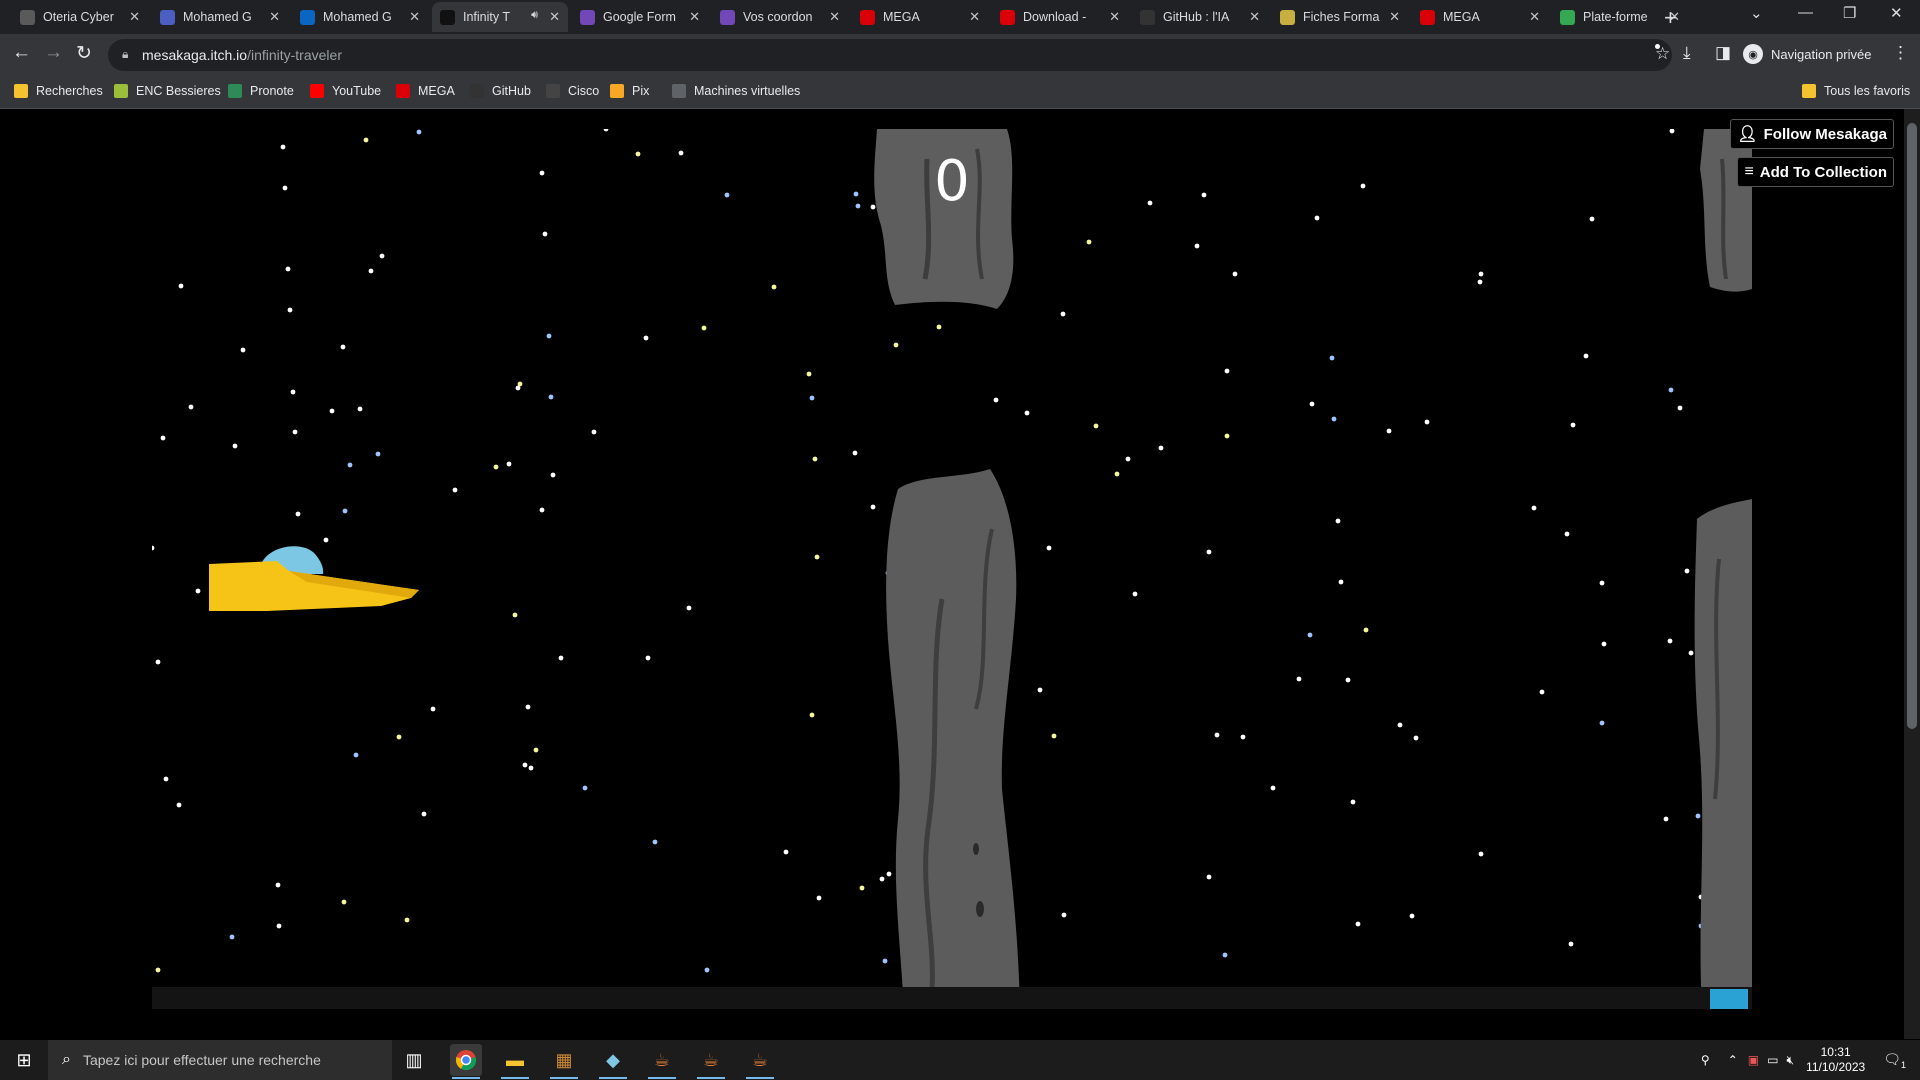 The height and width of the screenshot is (1080, 1920). I want to click on bookmark-item: Machines virtuelles, so click(736, 91).